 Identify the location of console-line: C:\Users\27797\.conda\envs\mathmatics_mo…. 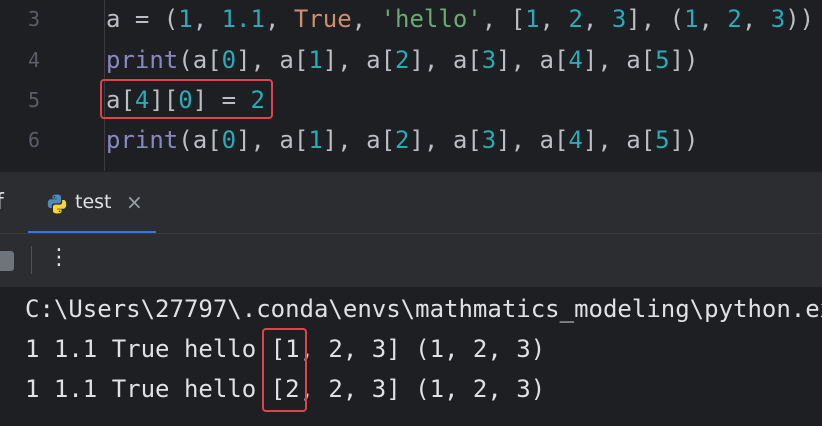
(423, 309).